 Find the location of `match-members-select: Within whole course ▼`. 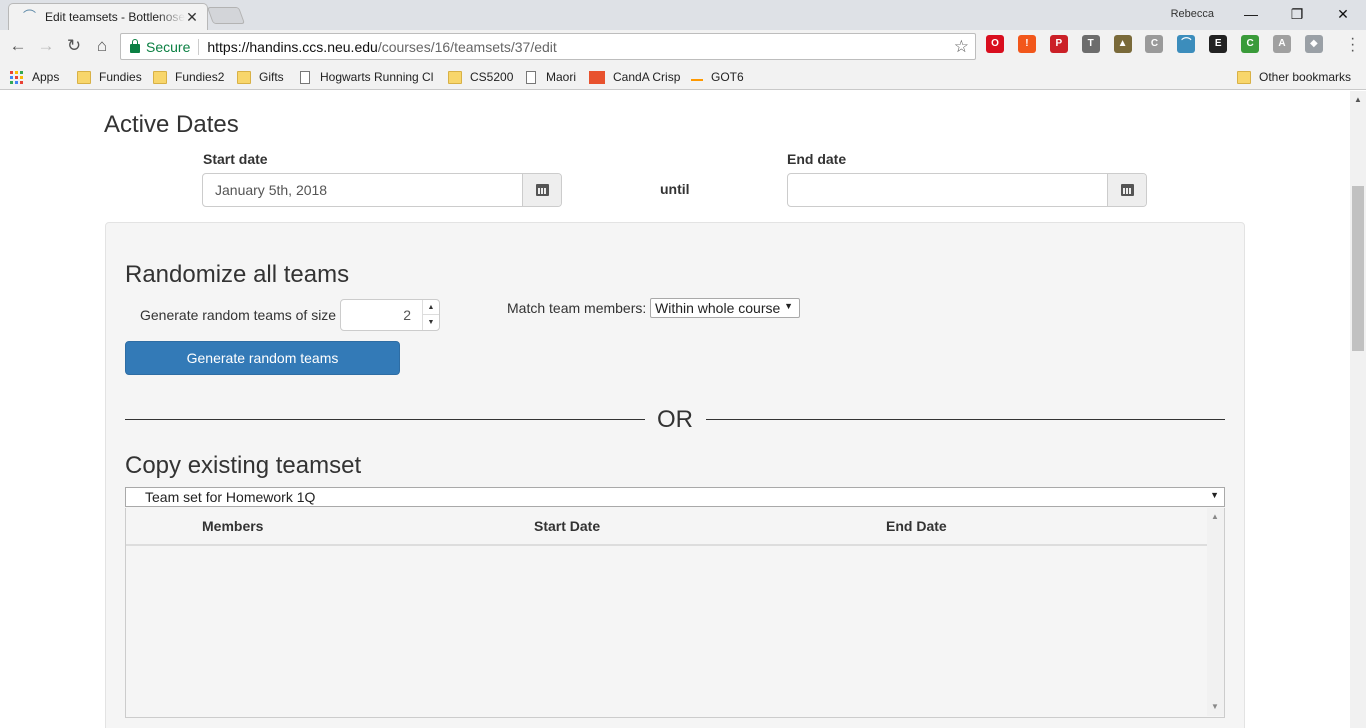

match-members-select: Within whole course ▼ is located at coordinates (725, 308).